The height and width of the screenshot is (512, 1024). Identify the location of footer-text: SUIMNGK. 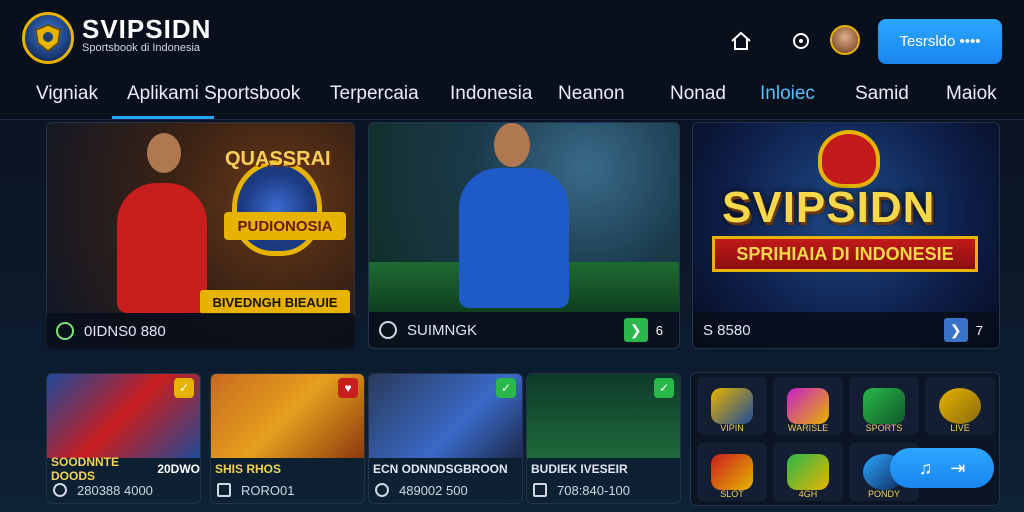
(442, 330).